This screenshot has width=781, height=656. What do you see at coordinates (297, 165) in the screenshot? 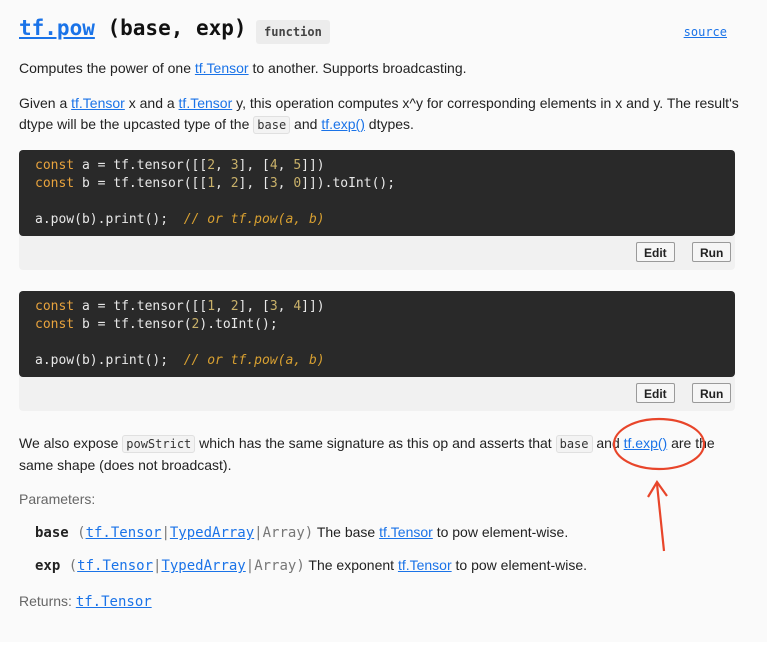
I see `code-token: 5` at bounding box center [297, 165].